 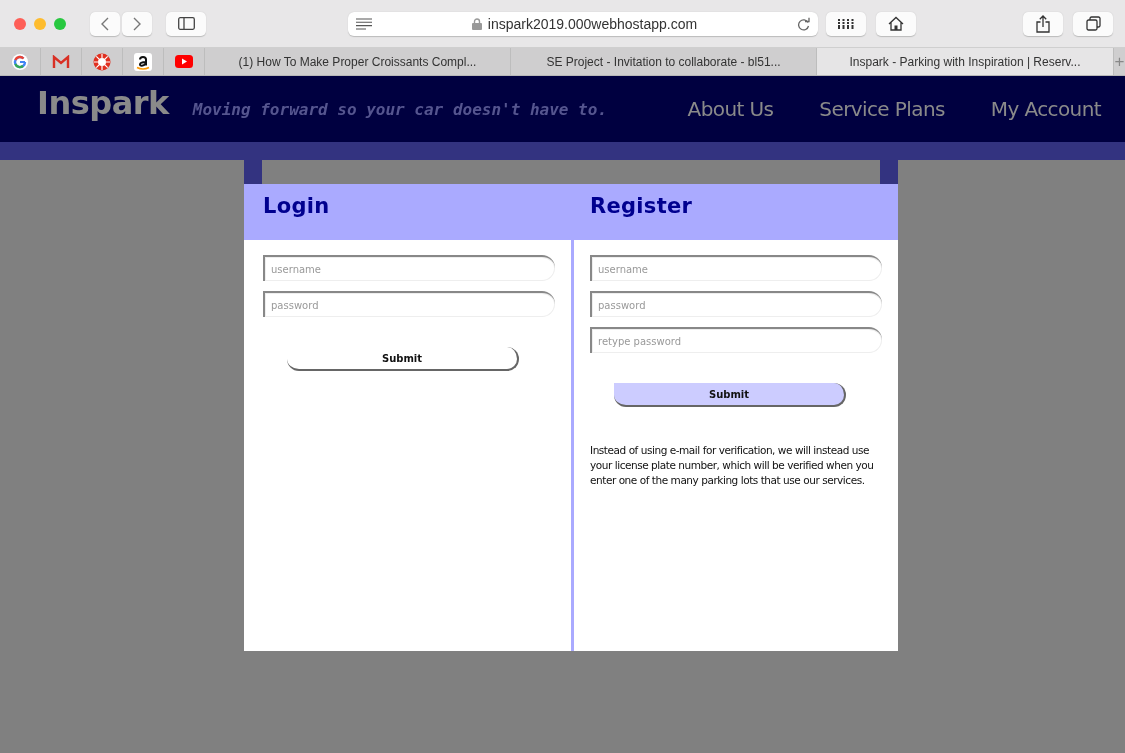 I want to click on chevron-left-icon, so click(x=105, y=23).